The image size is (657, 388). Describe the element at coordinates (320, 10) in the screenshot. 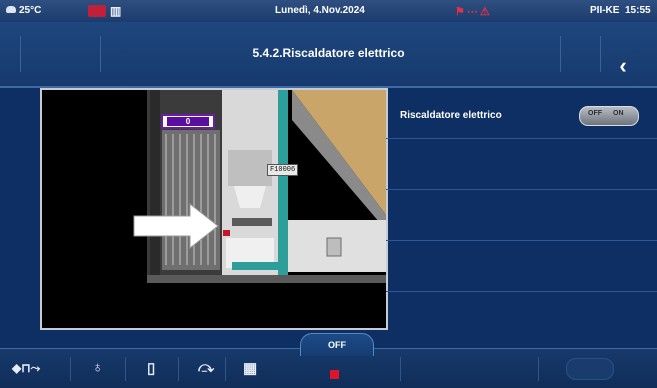

I see `date-display: Lunedì, 4.Nov.2024` at that location.